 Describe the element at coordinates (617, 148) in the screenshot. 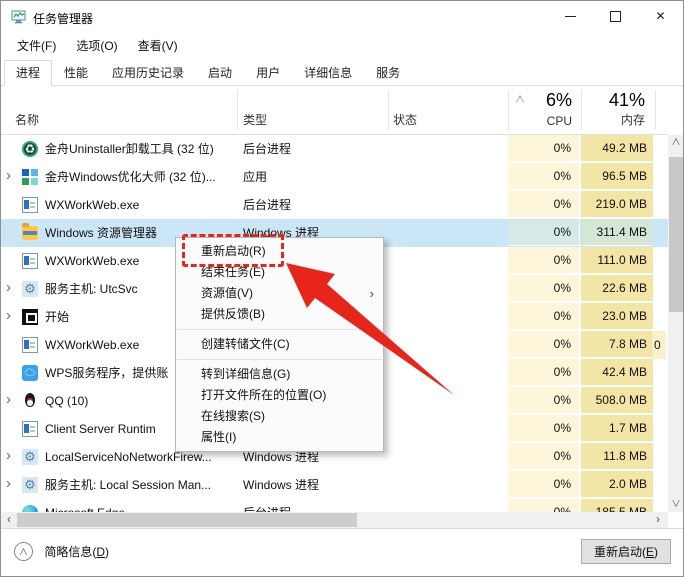

I see `memory-value: 49.2 MB` at that location.